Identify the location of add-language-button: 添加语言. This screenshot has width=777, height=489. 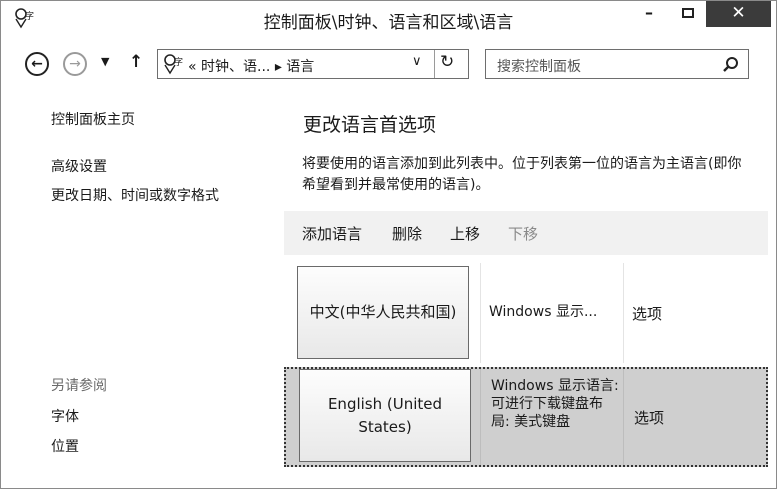
(332, 233).